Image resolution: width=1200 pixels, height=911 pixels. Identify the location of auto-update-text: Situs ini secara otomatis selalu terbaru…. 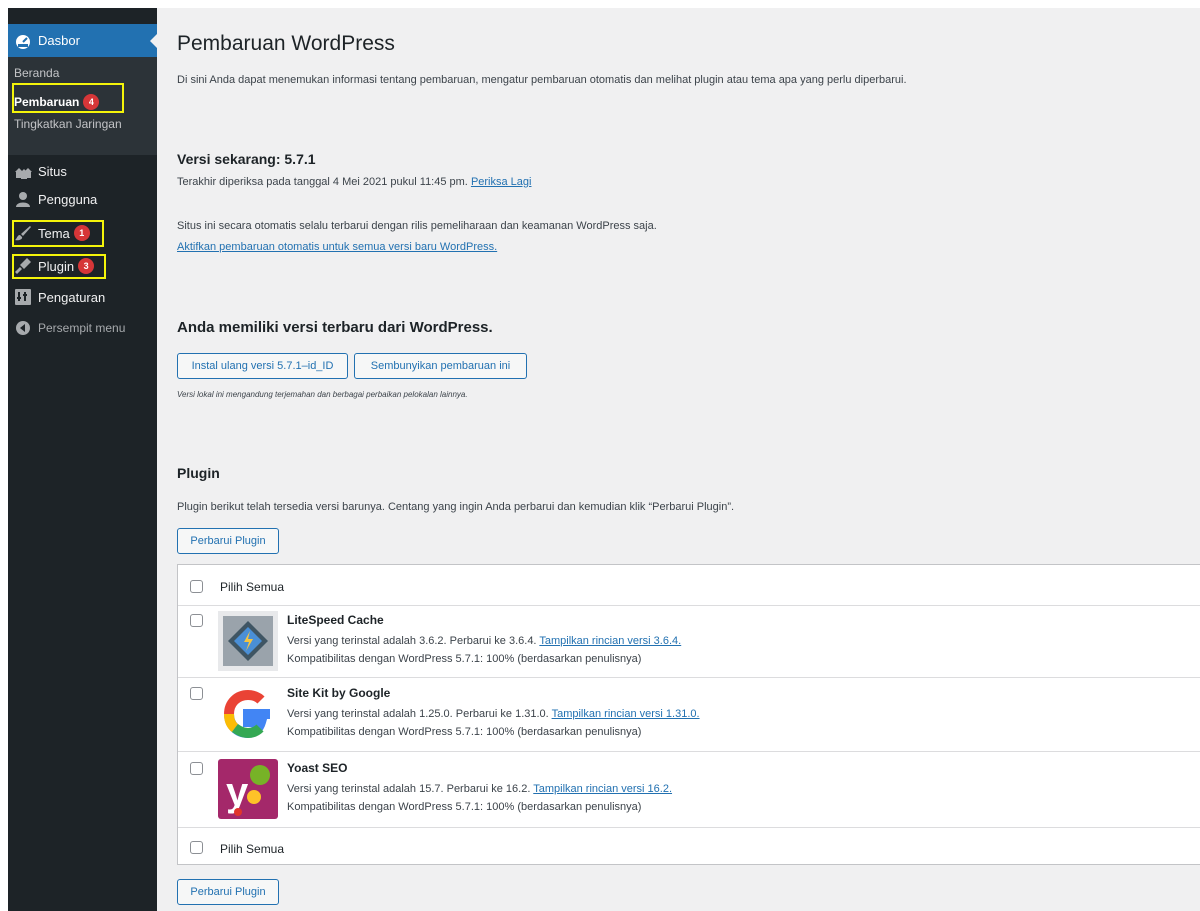
(417, 226).